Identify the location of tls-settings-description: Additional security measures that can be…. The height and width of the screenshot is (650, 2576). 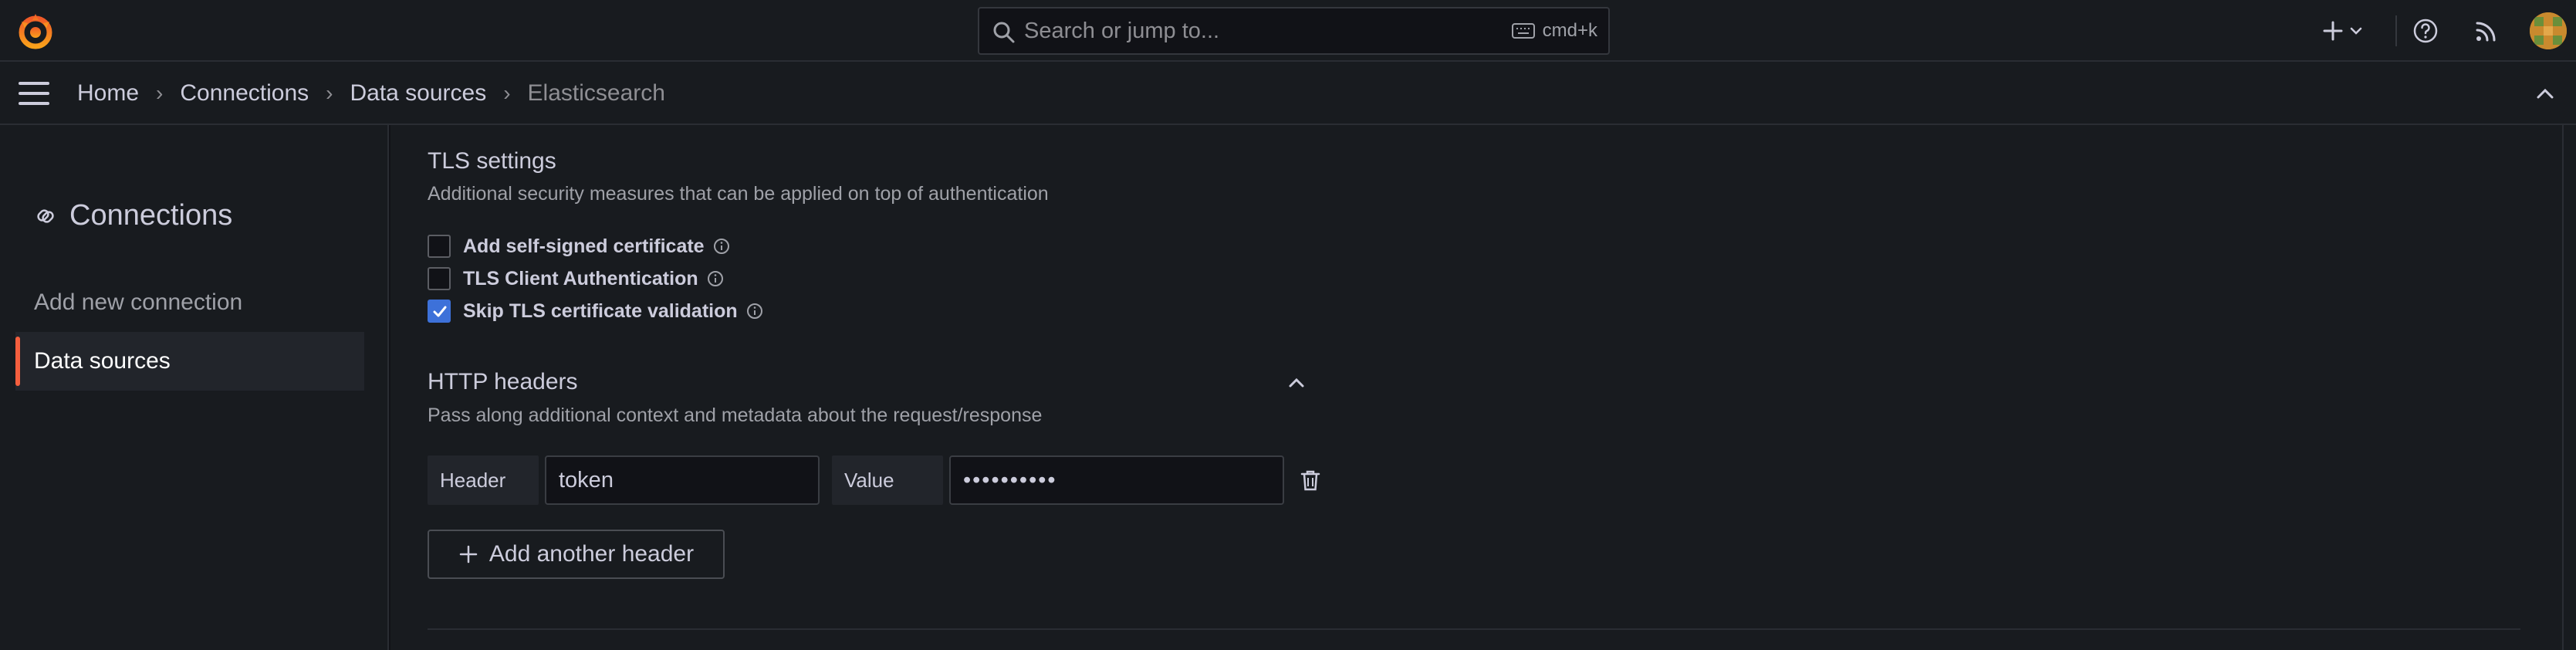
(738, 194).